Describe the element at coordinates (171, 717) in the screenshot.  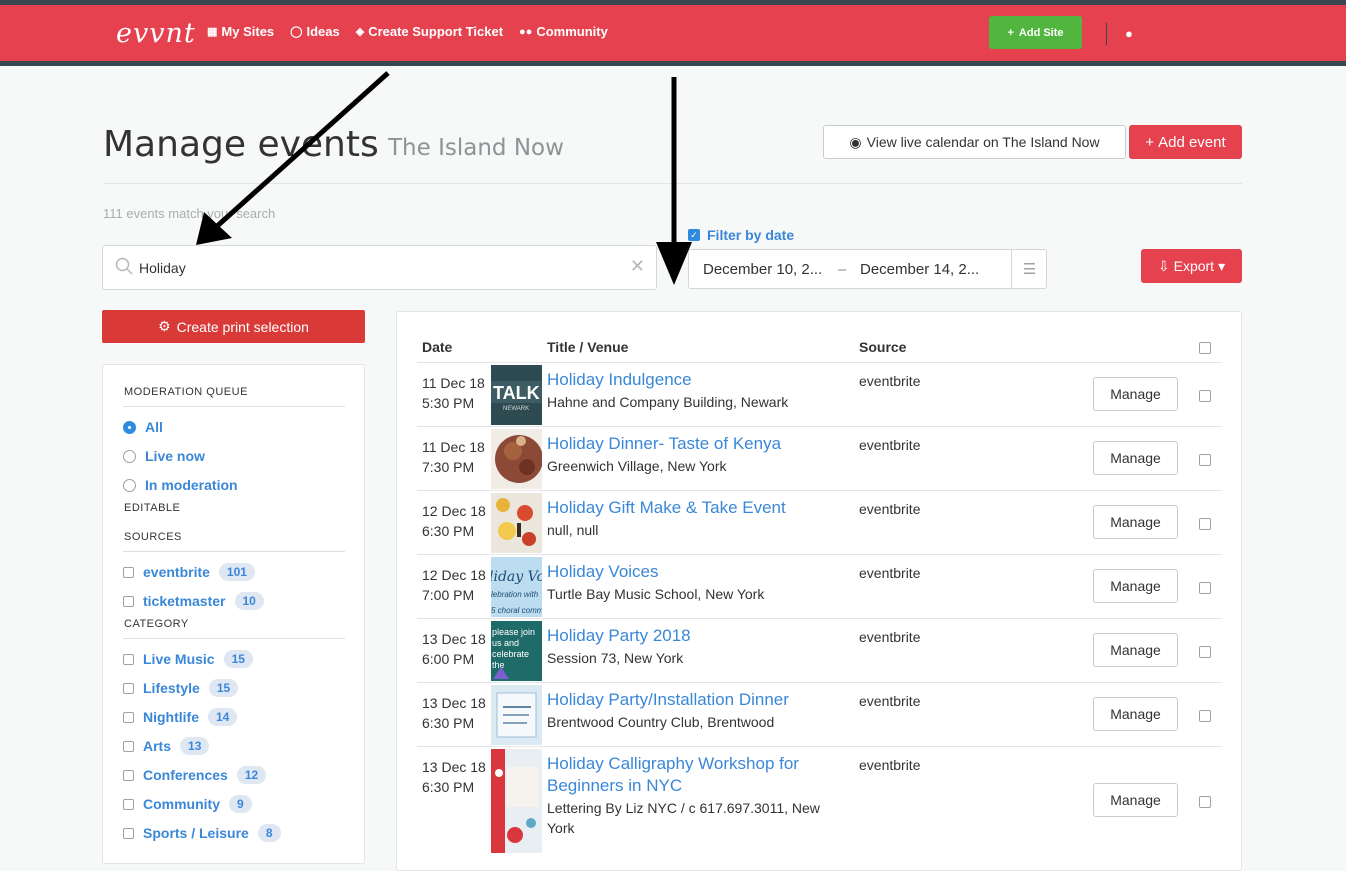
I see `category-label: Nightlife` at that location.